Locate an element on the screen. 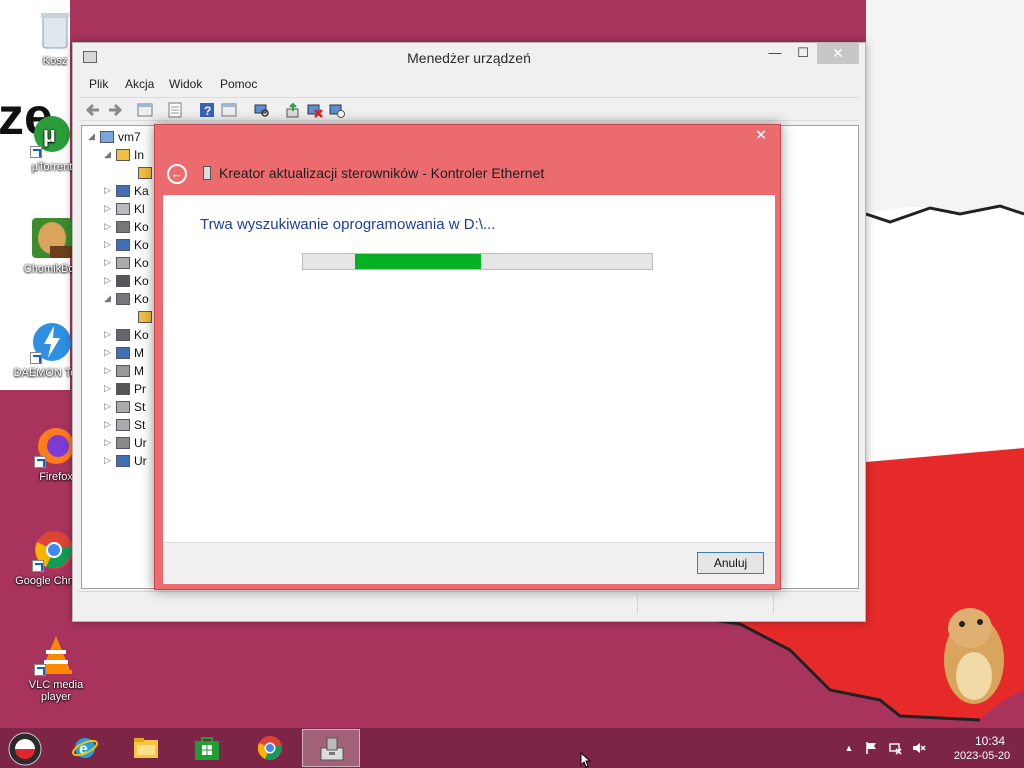 Image resolution: width=1024 pixels, height=768 pixels. title-bar: Menedżer urządzeń — ☐ ✕ is located at coordinates (469, 57).